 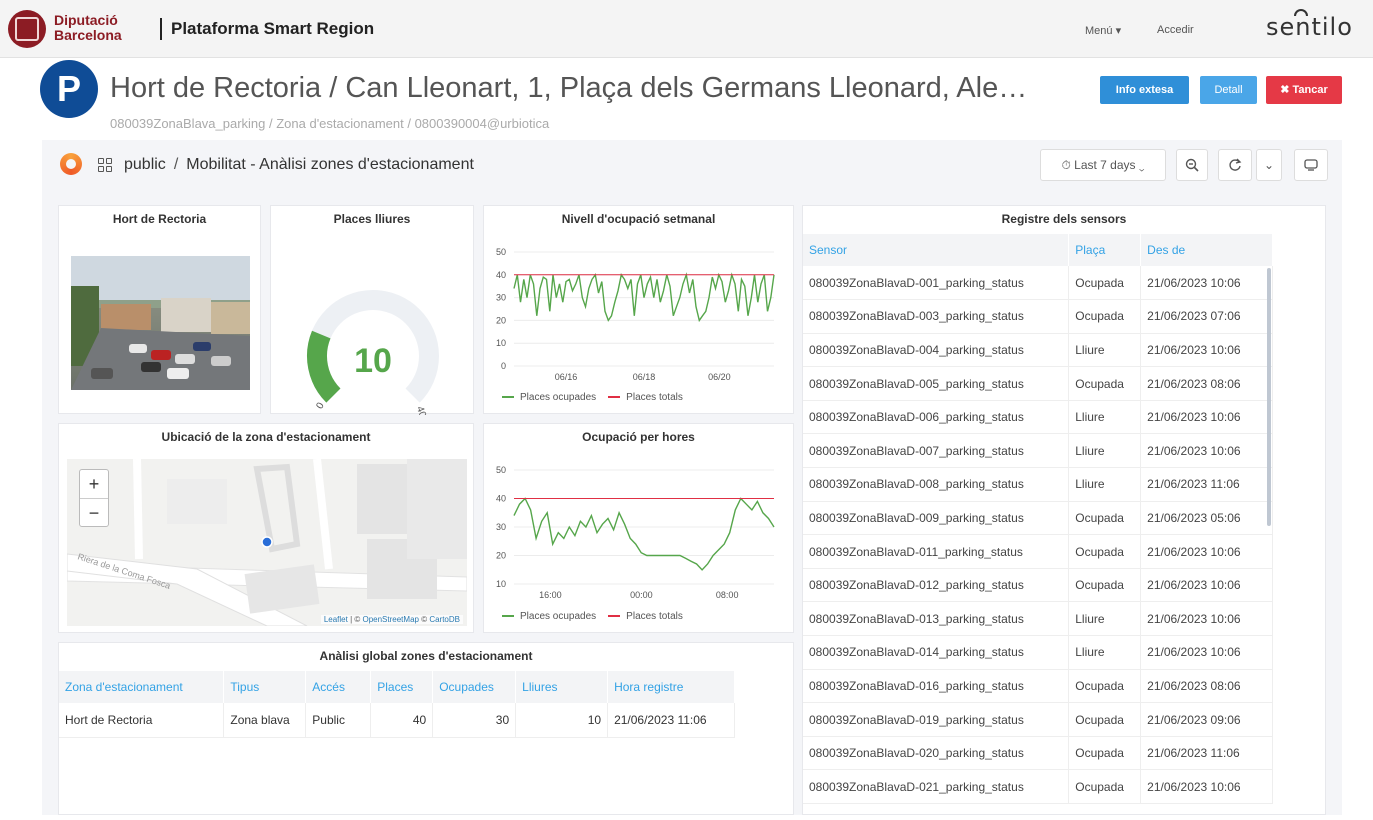 What do you see at coordinates (94, 484) in the screenshot?
I see `zoom-in-button: +` at bounding box center [94, 484].